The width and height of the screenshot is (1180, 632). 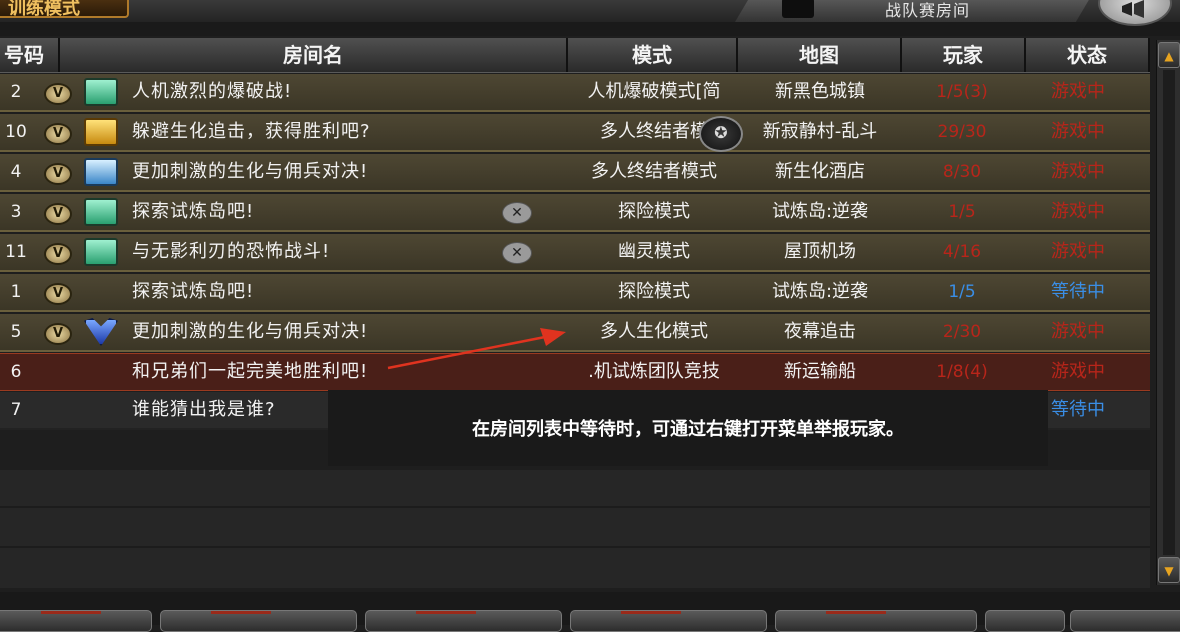 I want to click on scroll-track, so click(x=1169, y=312).